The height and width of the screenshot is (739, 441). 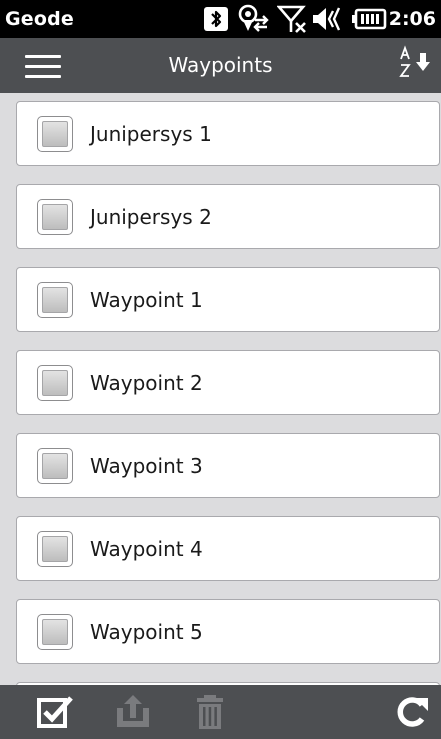 I want to click on gps-sync-icon, so click(x=253, y=18).